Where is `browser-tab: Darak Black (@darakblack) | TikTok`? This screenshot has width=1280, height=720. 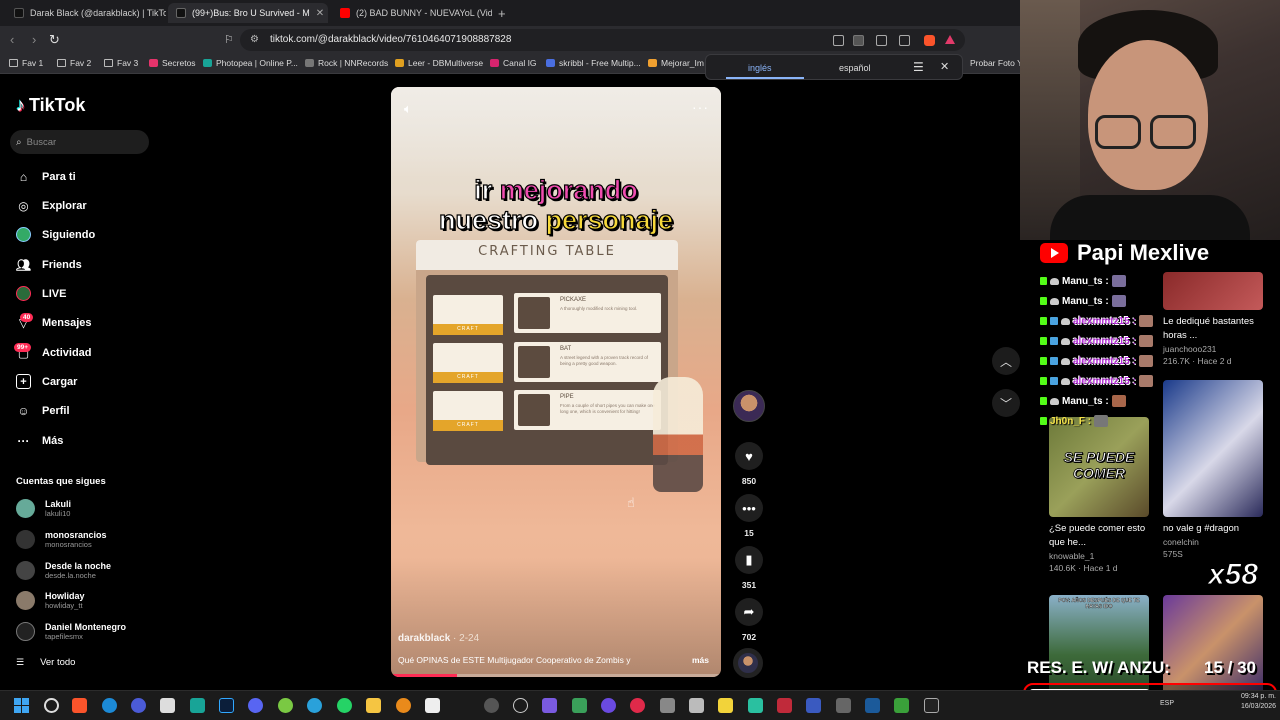 browser-tab: Darak Black (@darakblack) | TikTok is located at coordinates (86, 13).